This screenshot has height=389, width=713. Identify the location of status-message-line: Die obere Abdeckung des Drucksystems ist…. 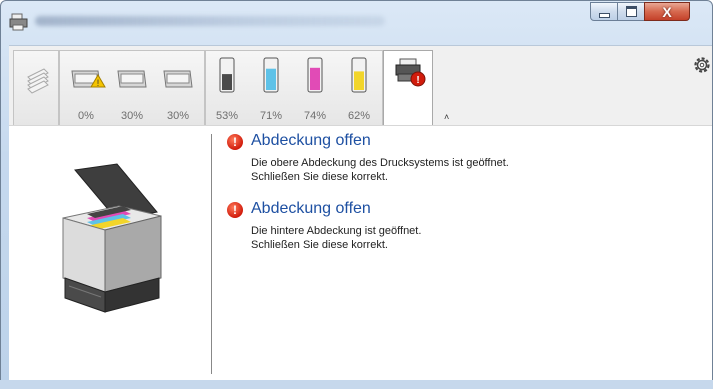
(380, 163).